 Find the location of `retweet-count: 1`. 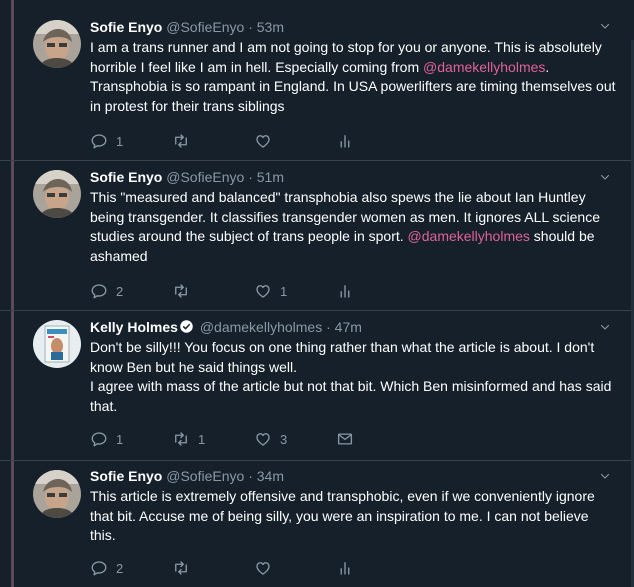

retweet-count: 1 is located at coordinates (202, 439).